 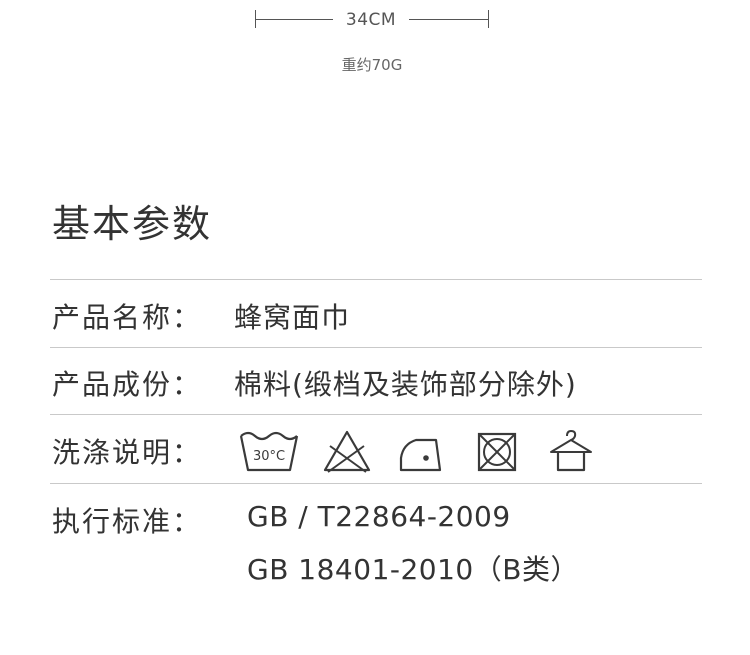 What do you see at coordinates (488, 19) in the screenshot?
I see `dimension-right-cap` at bounding box center [488, 19].